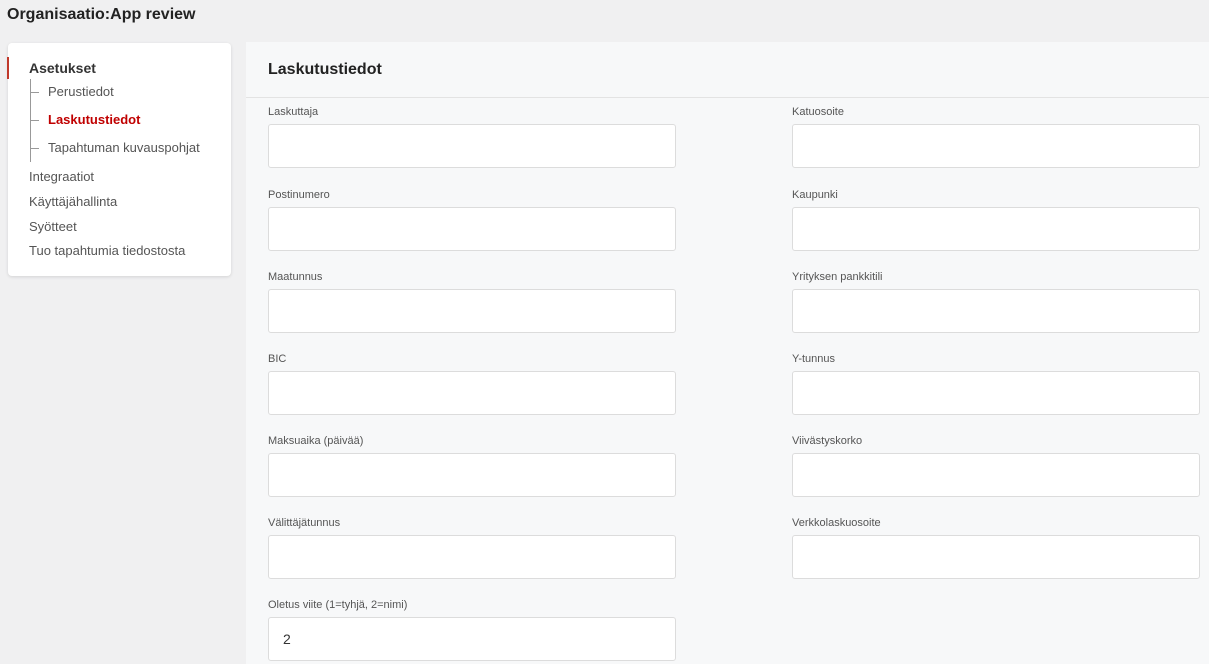 Image resolution: width=1209 pixels, height=664 pixels. Describe the element at coordinates (338, 605) in the screenshot. I see `field-label: Oletus viite (1=tyhjä, 2=nimi)` at that location.